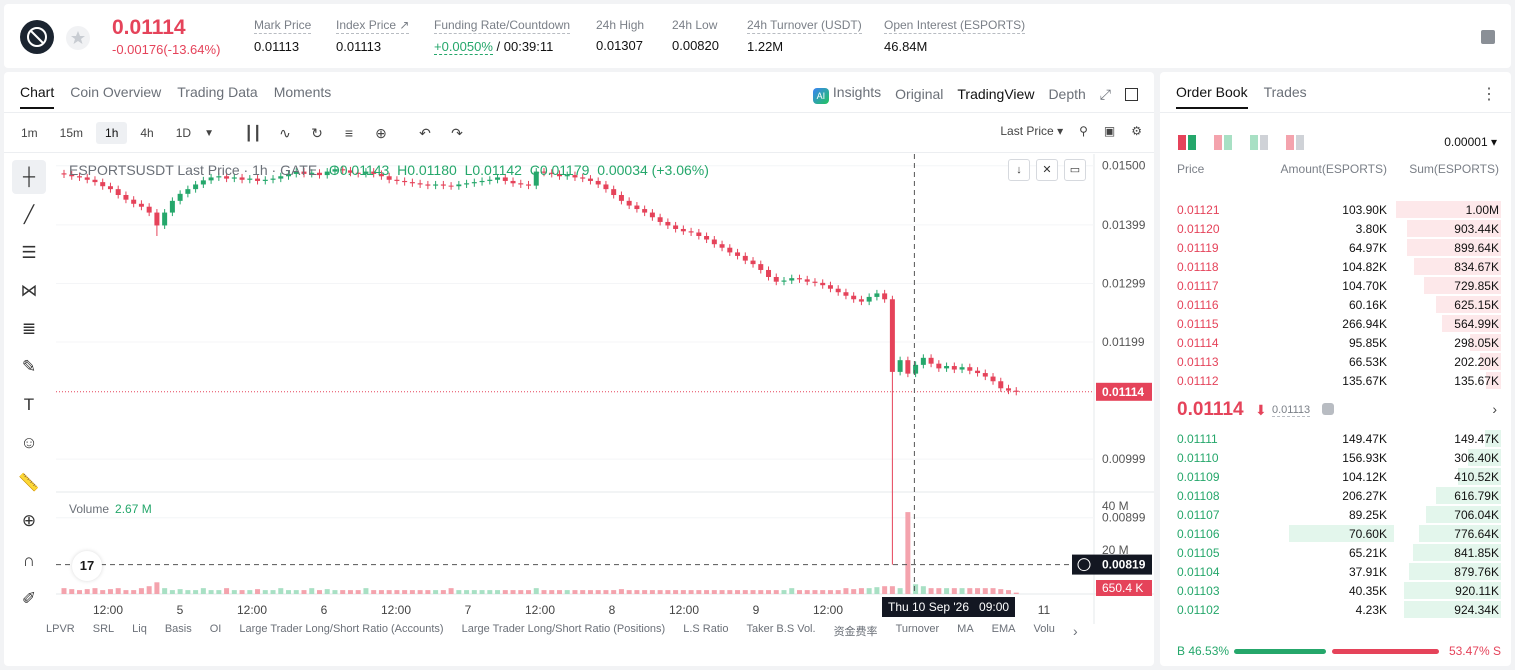  Describe the element at coordinates (457, 133) in the screenshot. I see `redo-icon: ↷` at that location.